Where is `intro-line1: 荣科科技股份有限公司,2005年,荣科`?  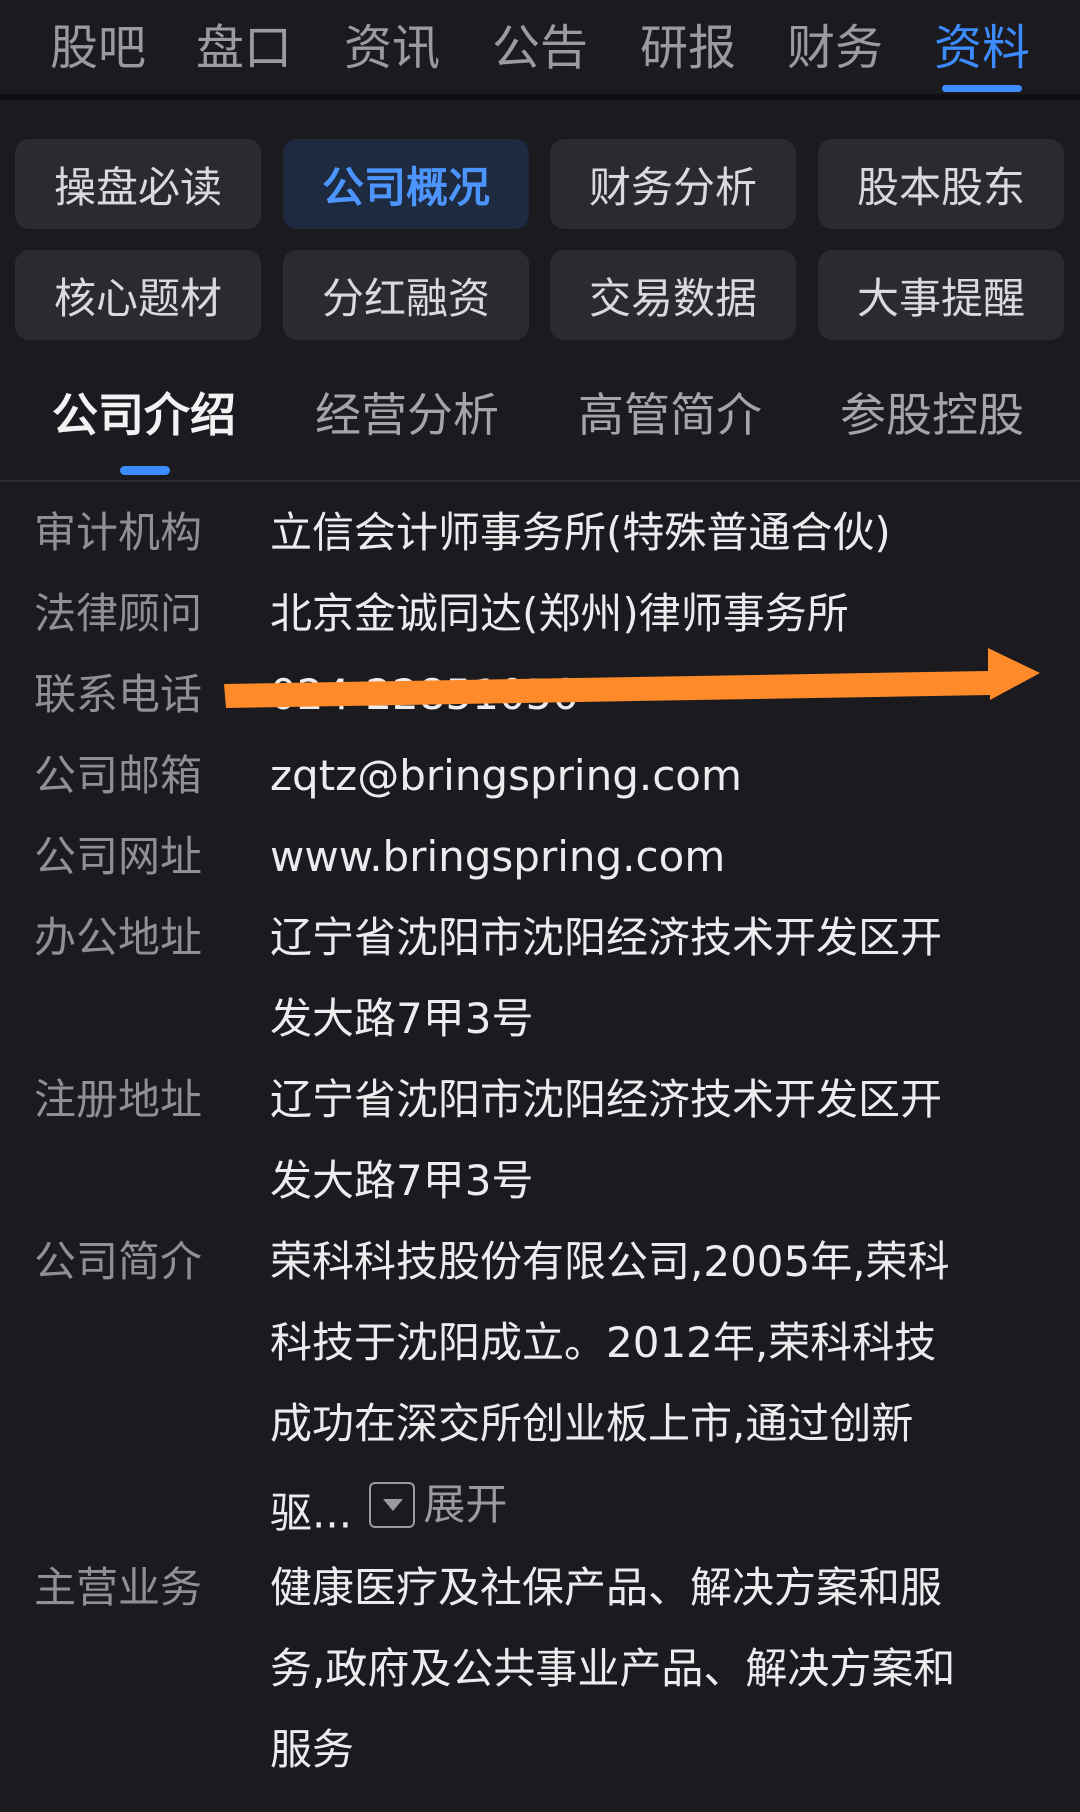 intro-line1: 荣科科技股份有限公司,2005年,荣科 is located at coordinates (610, 1261).